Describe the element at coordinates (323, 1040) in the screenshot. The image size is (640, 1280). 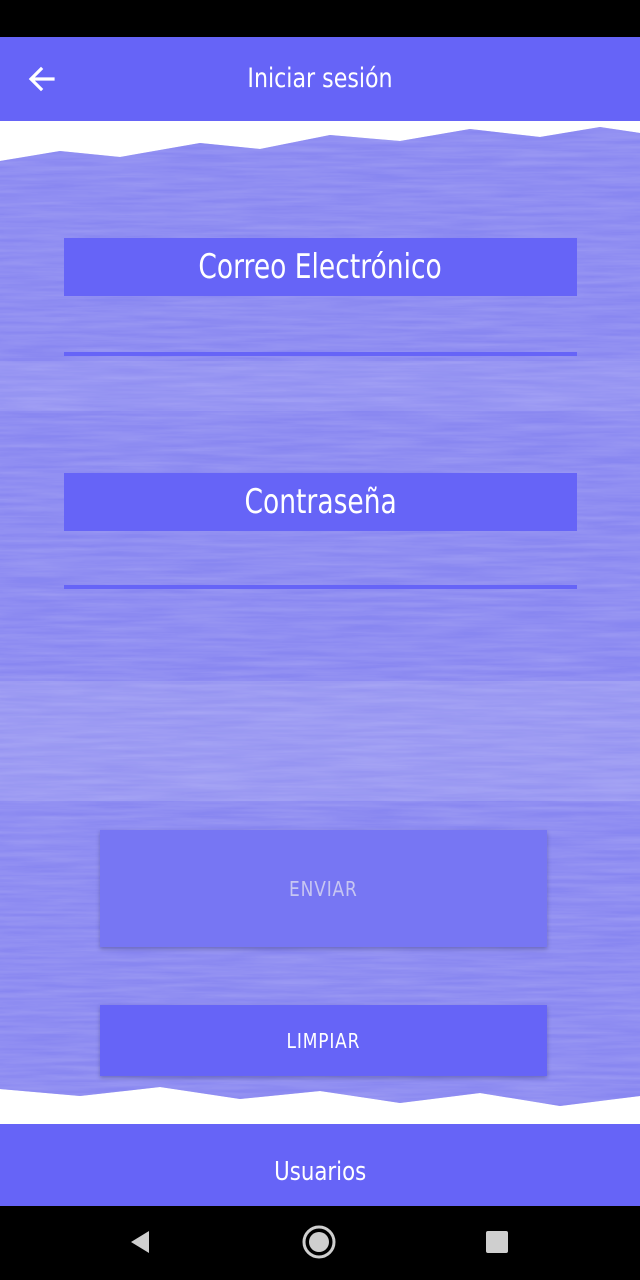
I see `clear-button: LIMPIAR` at that location.